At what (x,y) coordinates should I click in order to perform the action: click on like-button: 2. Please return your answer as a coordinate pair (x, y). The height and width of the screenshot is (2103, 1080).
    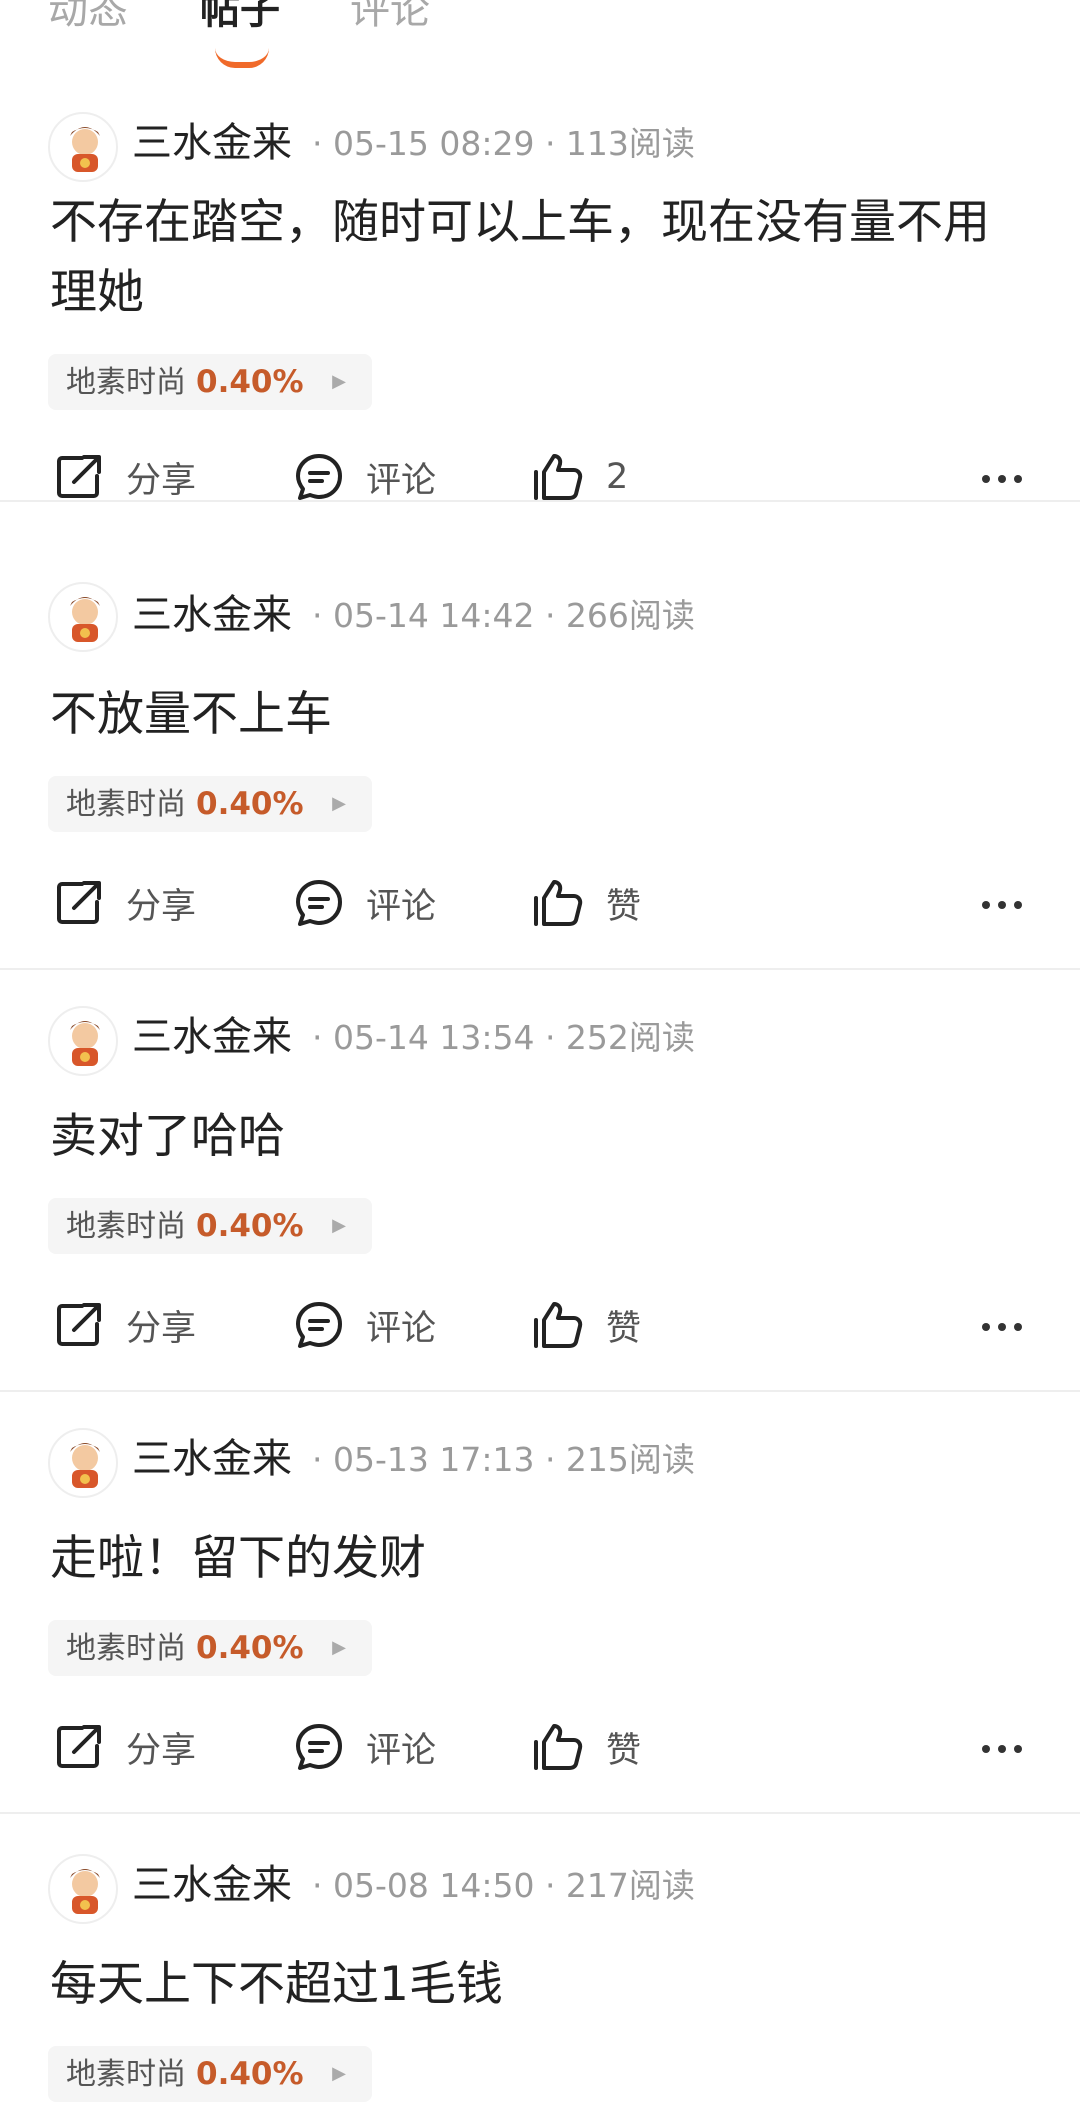
    Looking at the image, I should click on (579, 477).